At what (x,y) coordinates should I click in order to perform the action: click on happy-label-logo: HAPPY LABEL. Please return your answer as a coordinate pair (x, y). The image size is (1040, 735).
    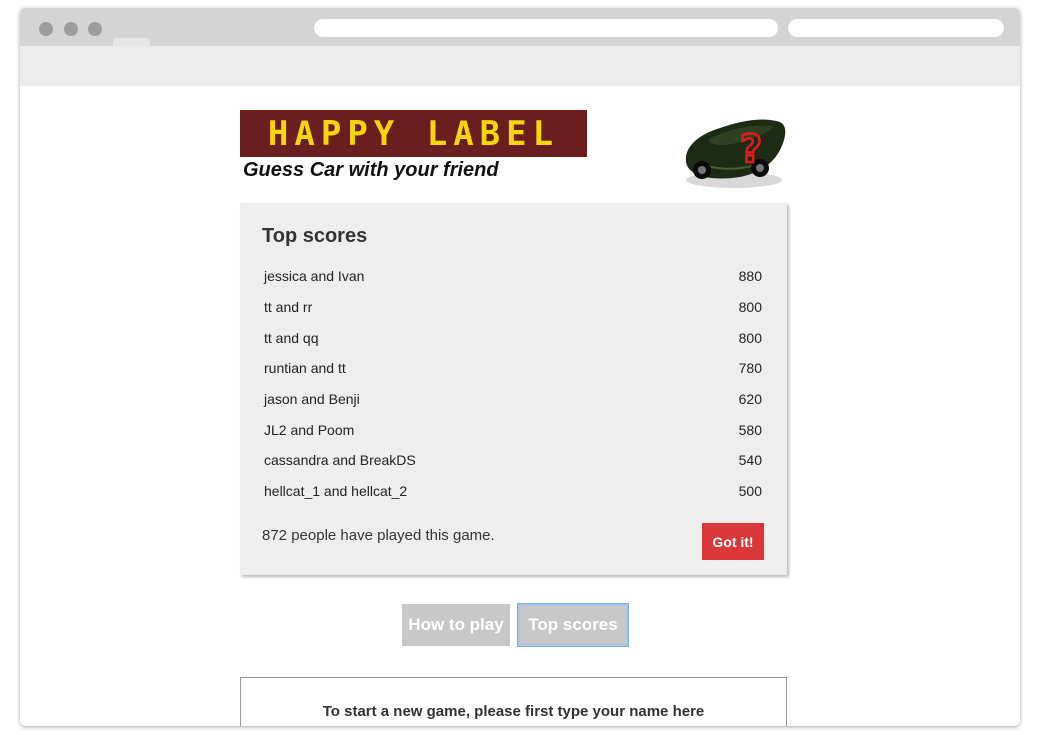
    Looking at the image, I should click on (413, 133).